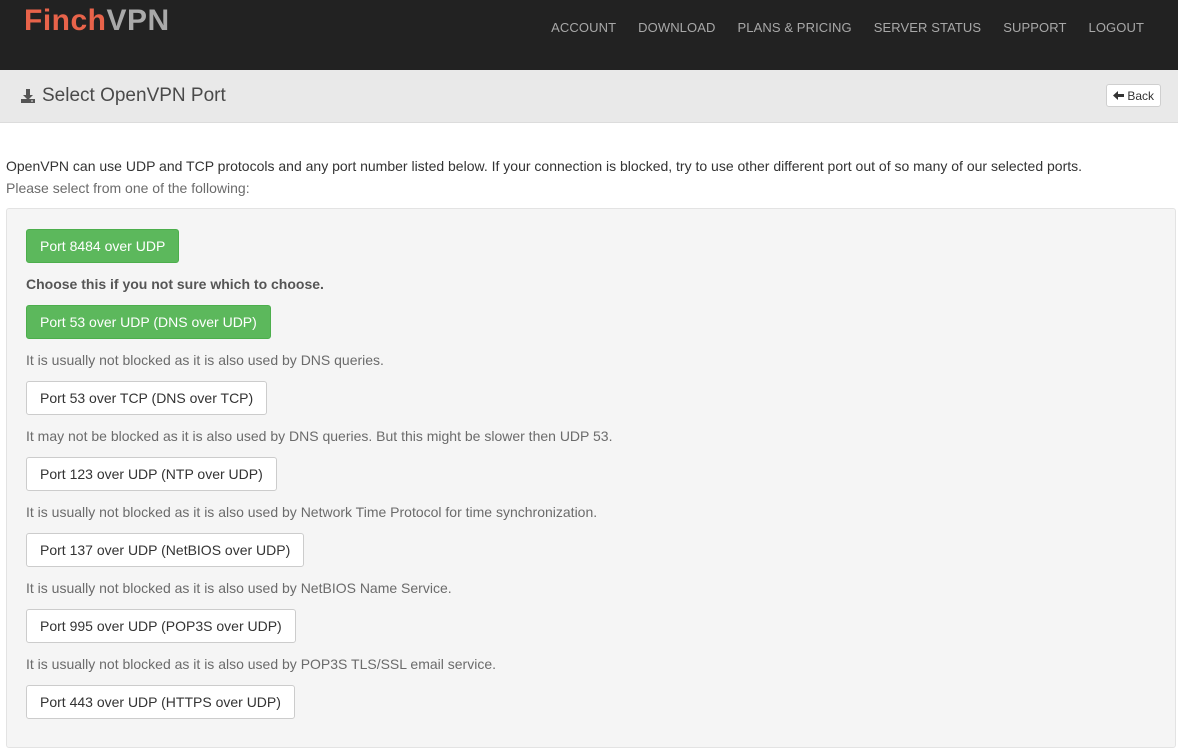  What do you see at coordinates (148, 322) in the screenshot?
I see `port-53-udp-button: Port 53 over UDP (DNS over UDP)` at bounding box center [148, 322].